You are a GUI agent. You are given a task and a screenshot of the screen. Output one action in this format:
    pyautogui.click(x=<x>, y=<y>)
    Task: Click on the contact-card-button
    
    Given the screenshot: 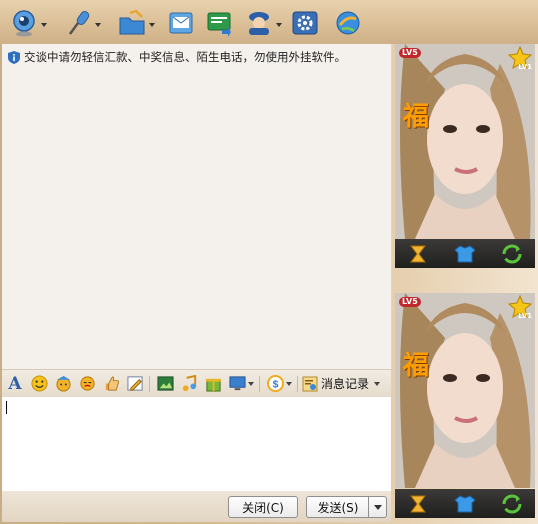 What is the action you would take?
    pyautogui.click(x=263, y=23)
    